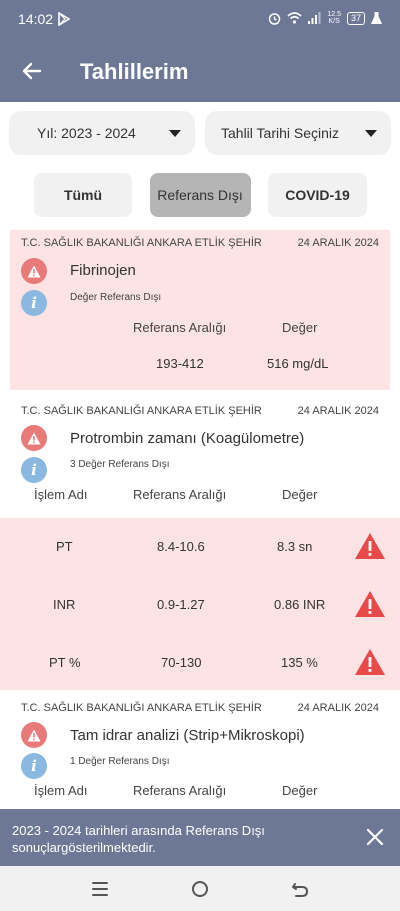 The width and height of the screenshot is (400, 911). What do you see at coordinates (116, 297) in the screenshot?
I see `out-of-range-note: Değer Referans Dışı` at bounding box center [116, 297].